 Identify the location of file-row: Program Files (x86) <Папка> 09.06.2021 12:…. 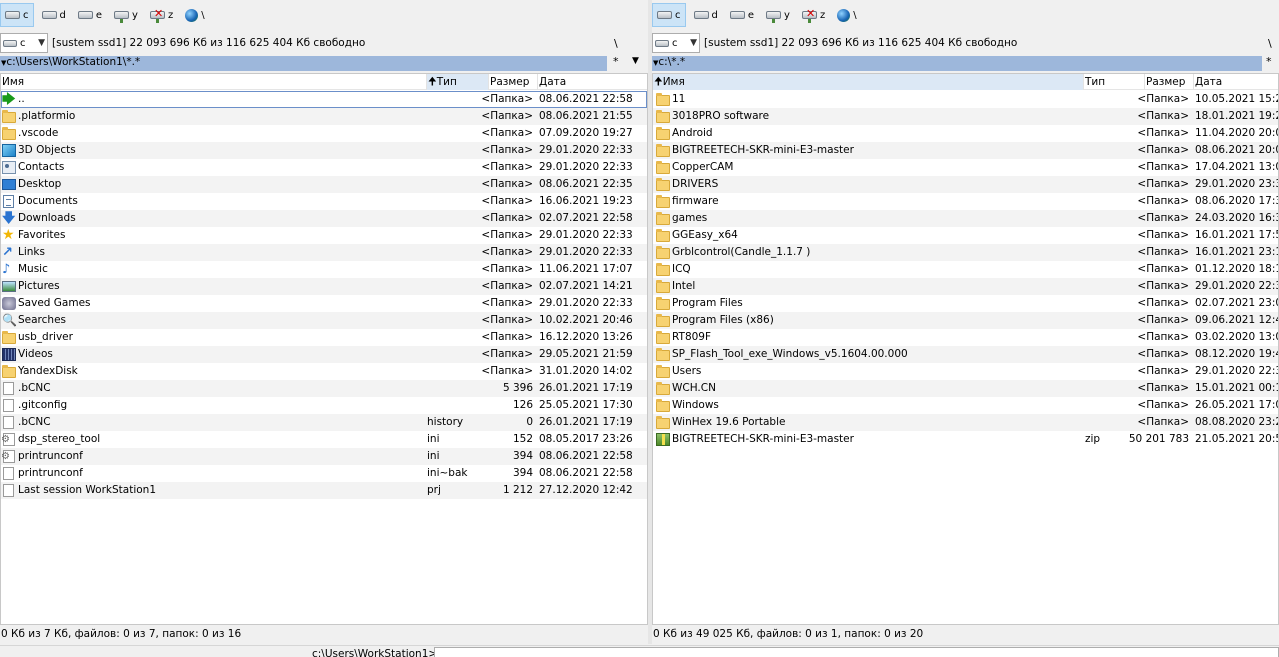
(965, 320).